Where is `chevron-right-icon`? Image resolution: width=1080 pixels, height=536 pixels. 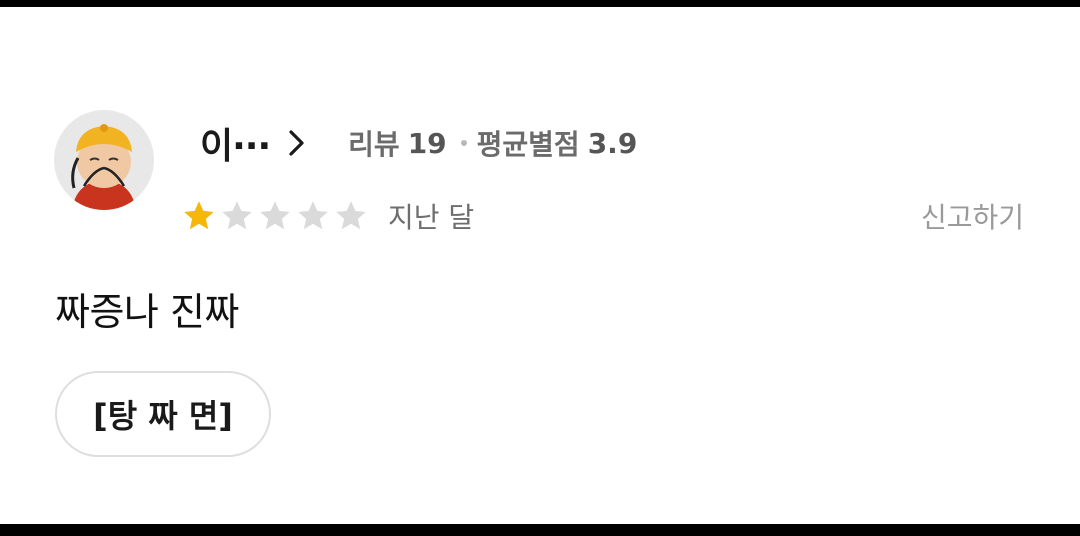
chevron-right-icon is located at coordinates (297, 143).